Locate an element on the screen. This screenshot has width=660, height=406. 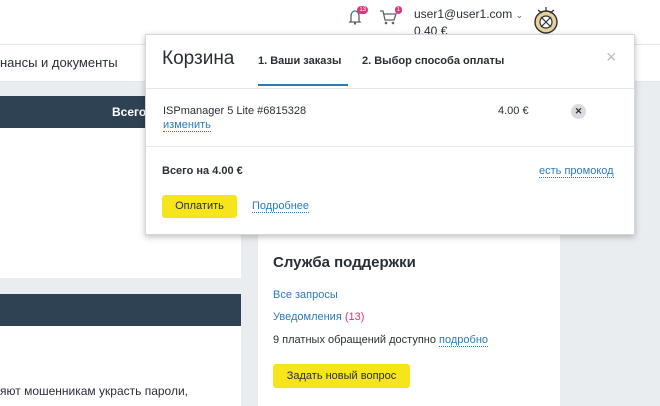
pay-button: Оплатить is located at coordinates (199, 206).